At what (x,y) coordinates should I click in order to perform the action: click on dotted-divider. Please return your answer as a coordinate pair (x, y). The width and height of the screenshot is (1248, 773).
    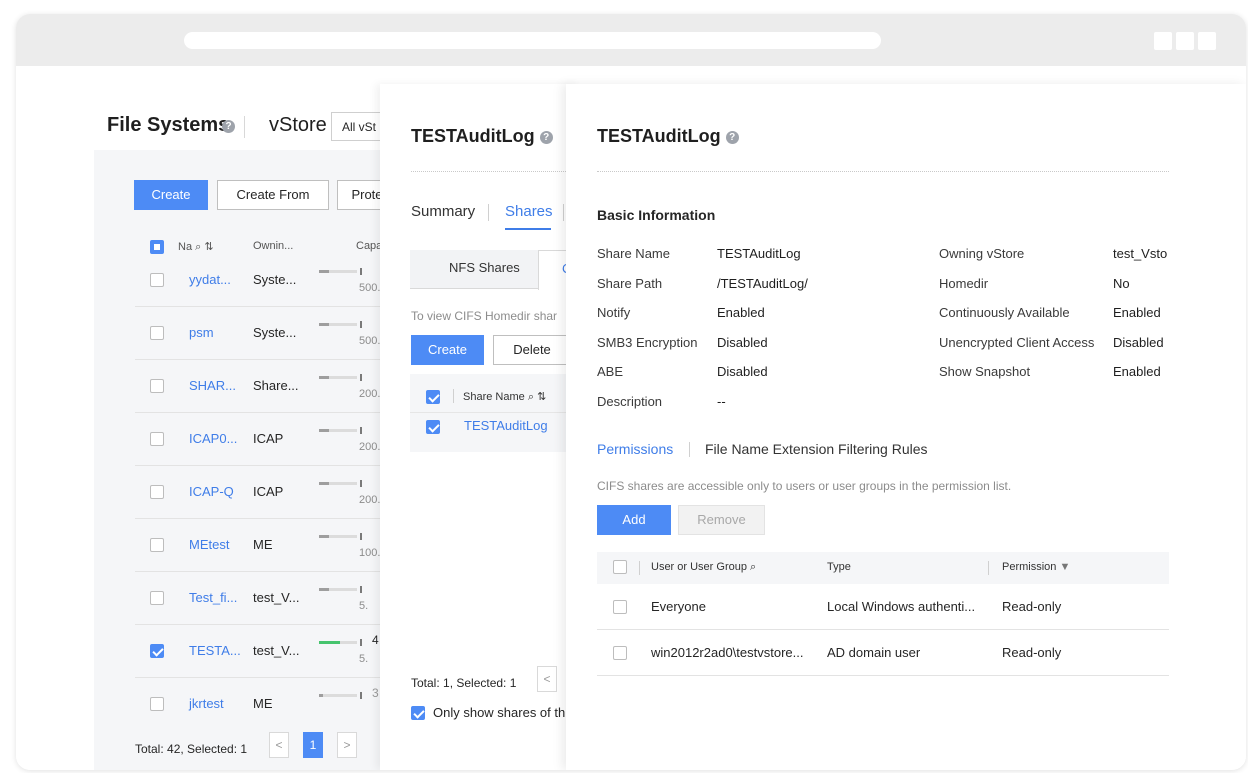
    Looking at the image, I should click on (493, 171).